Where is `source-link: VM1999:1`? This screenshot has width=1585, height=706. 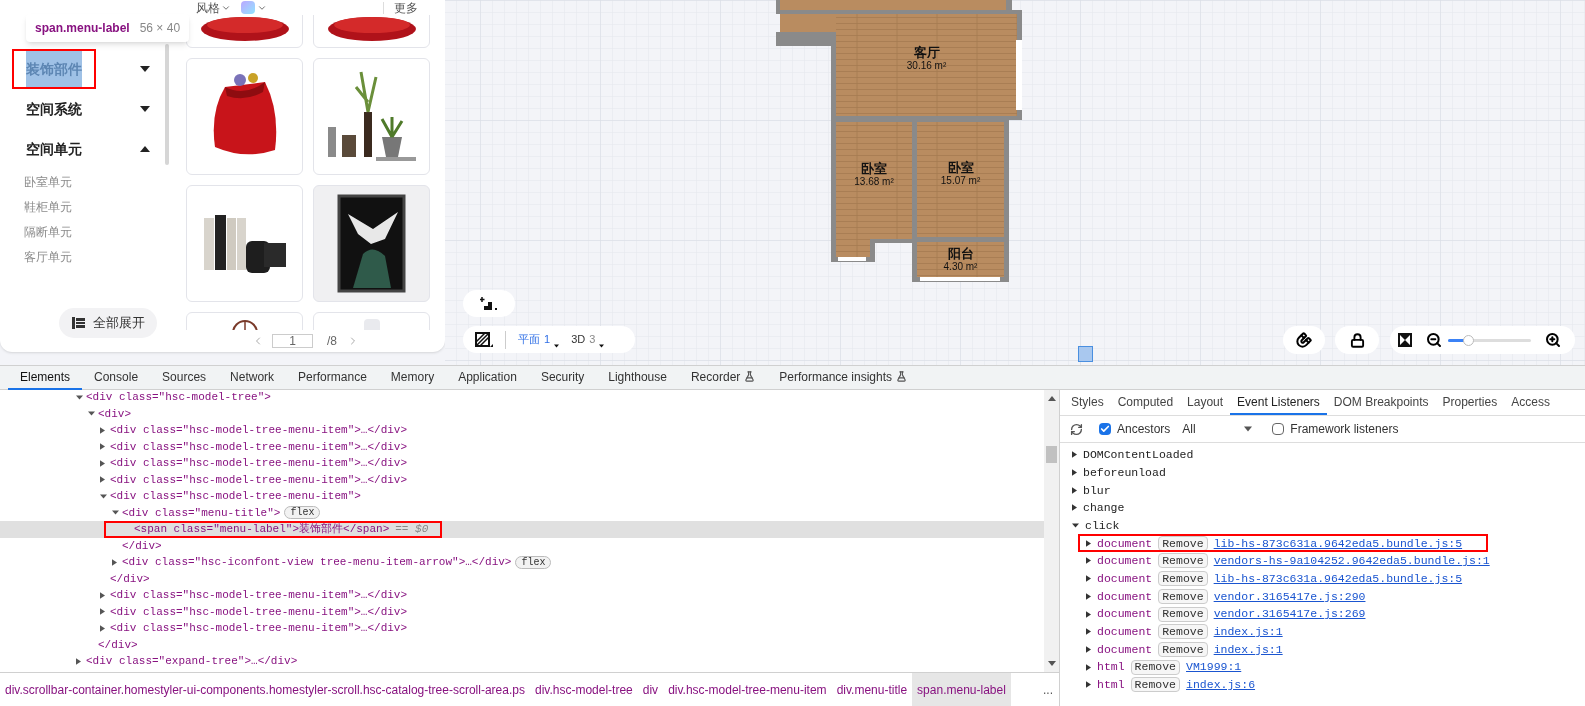 source-link: VM1999:1 is located at coordinates (1214, 667).